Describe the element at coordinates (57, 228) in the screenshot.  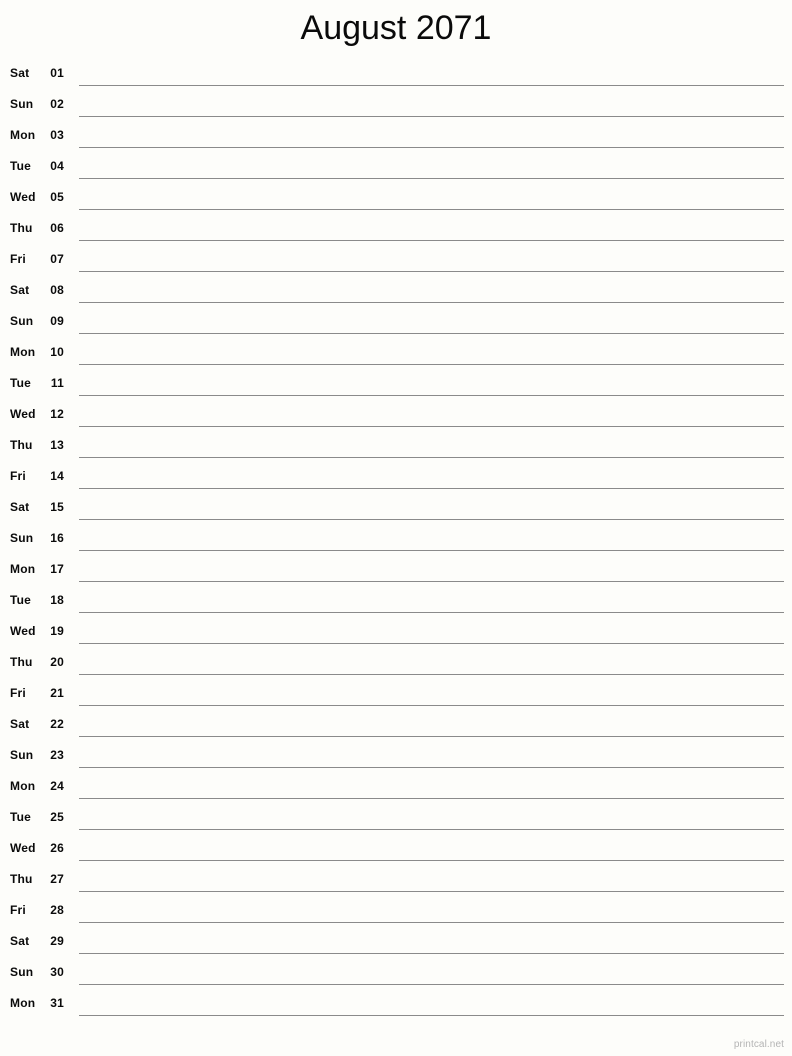
I see `day-number-label: 06` at that location.